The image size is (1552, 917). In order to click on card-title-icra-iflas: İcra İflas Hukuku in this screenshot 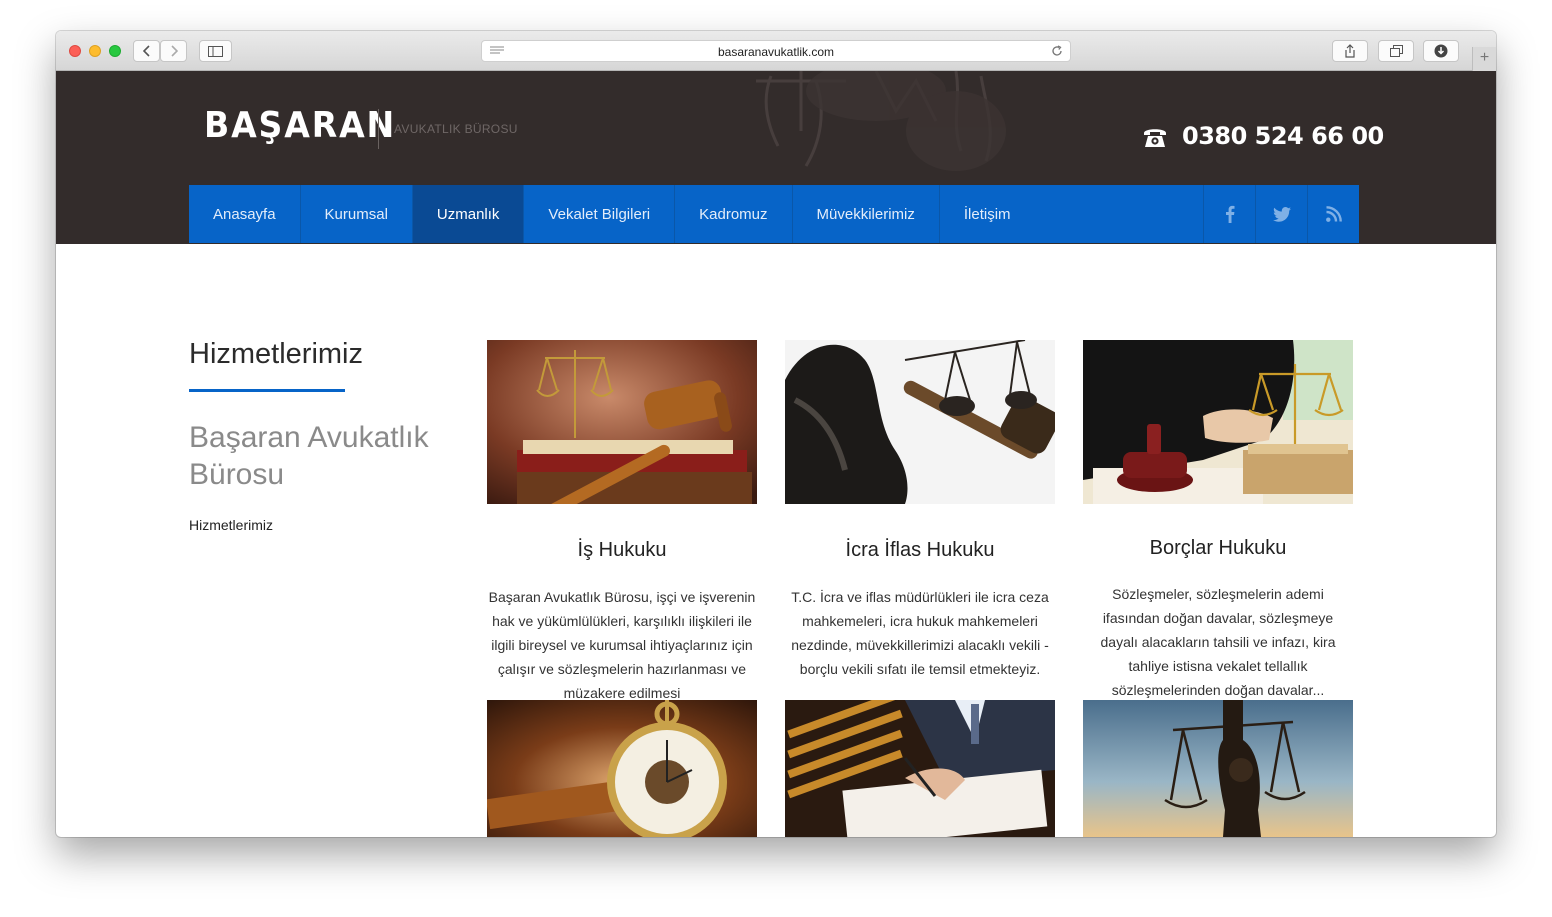, I will do `click(920, 550)`.